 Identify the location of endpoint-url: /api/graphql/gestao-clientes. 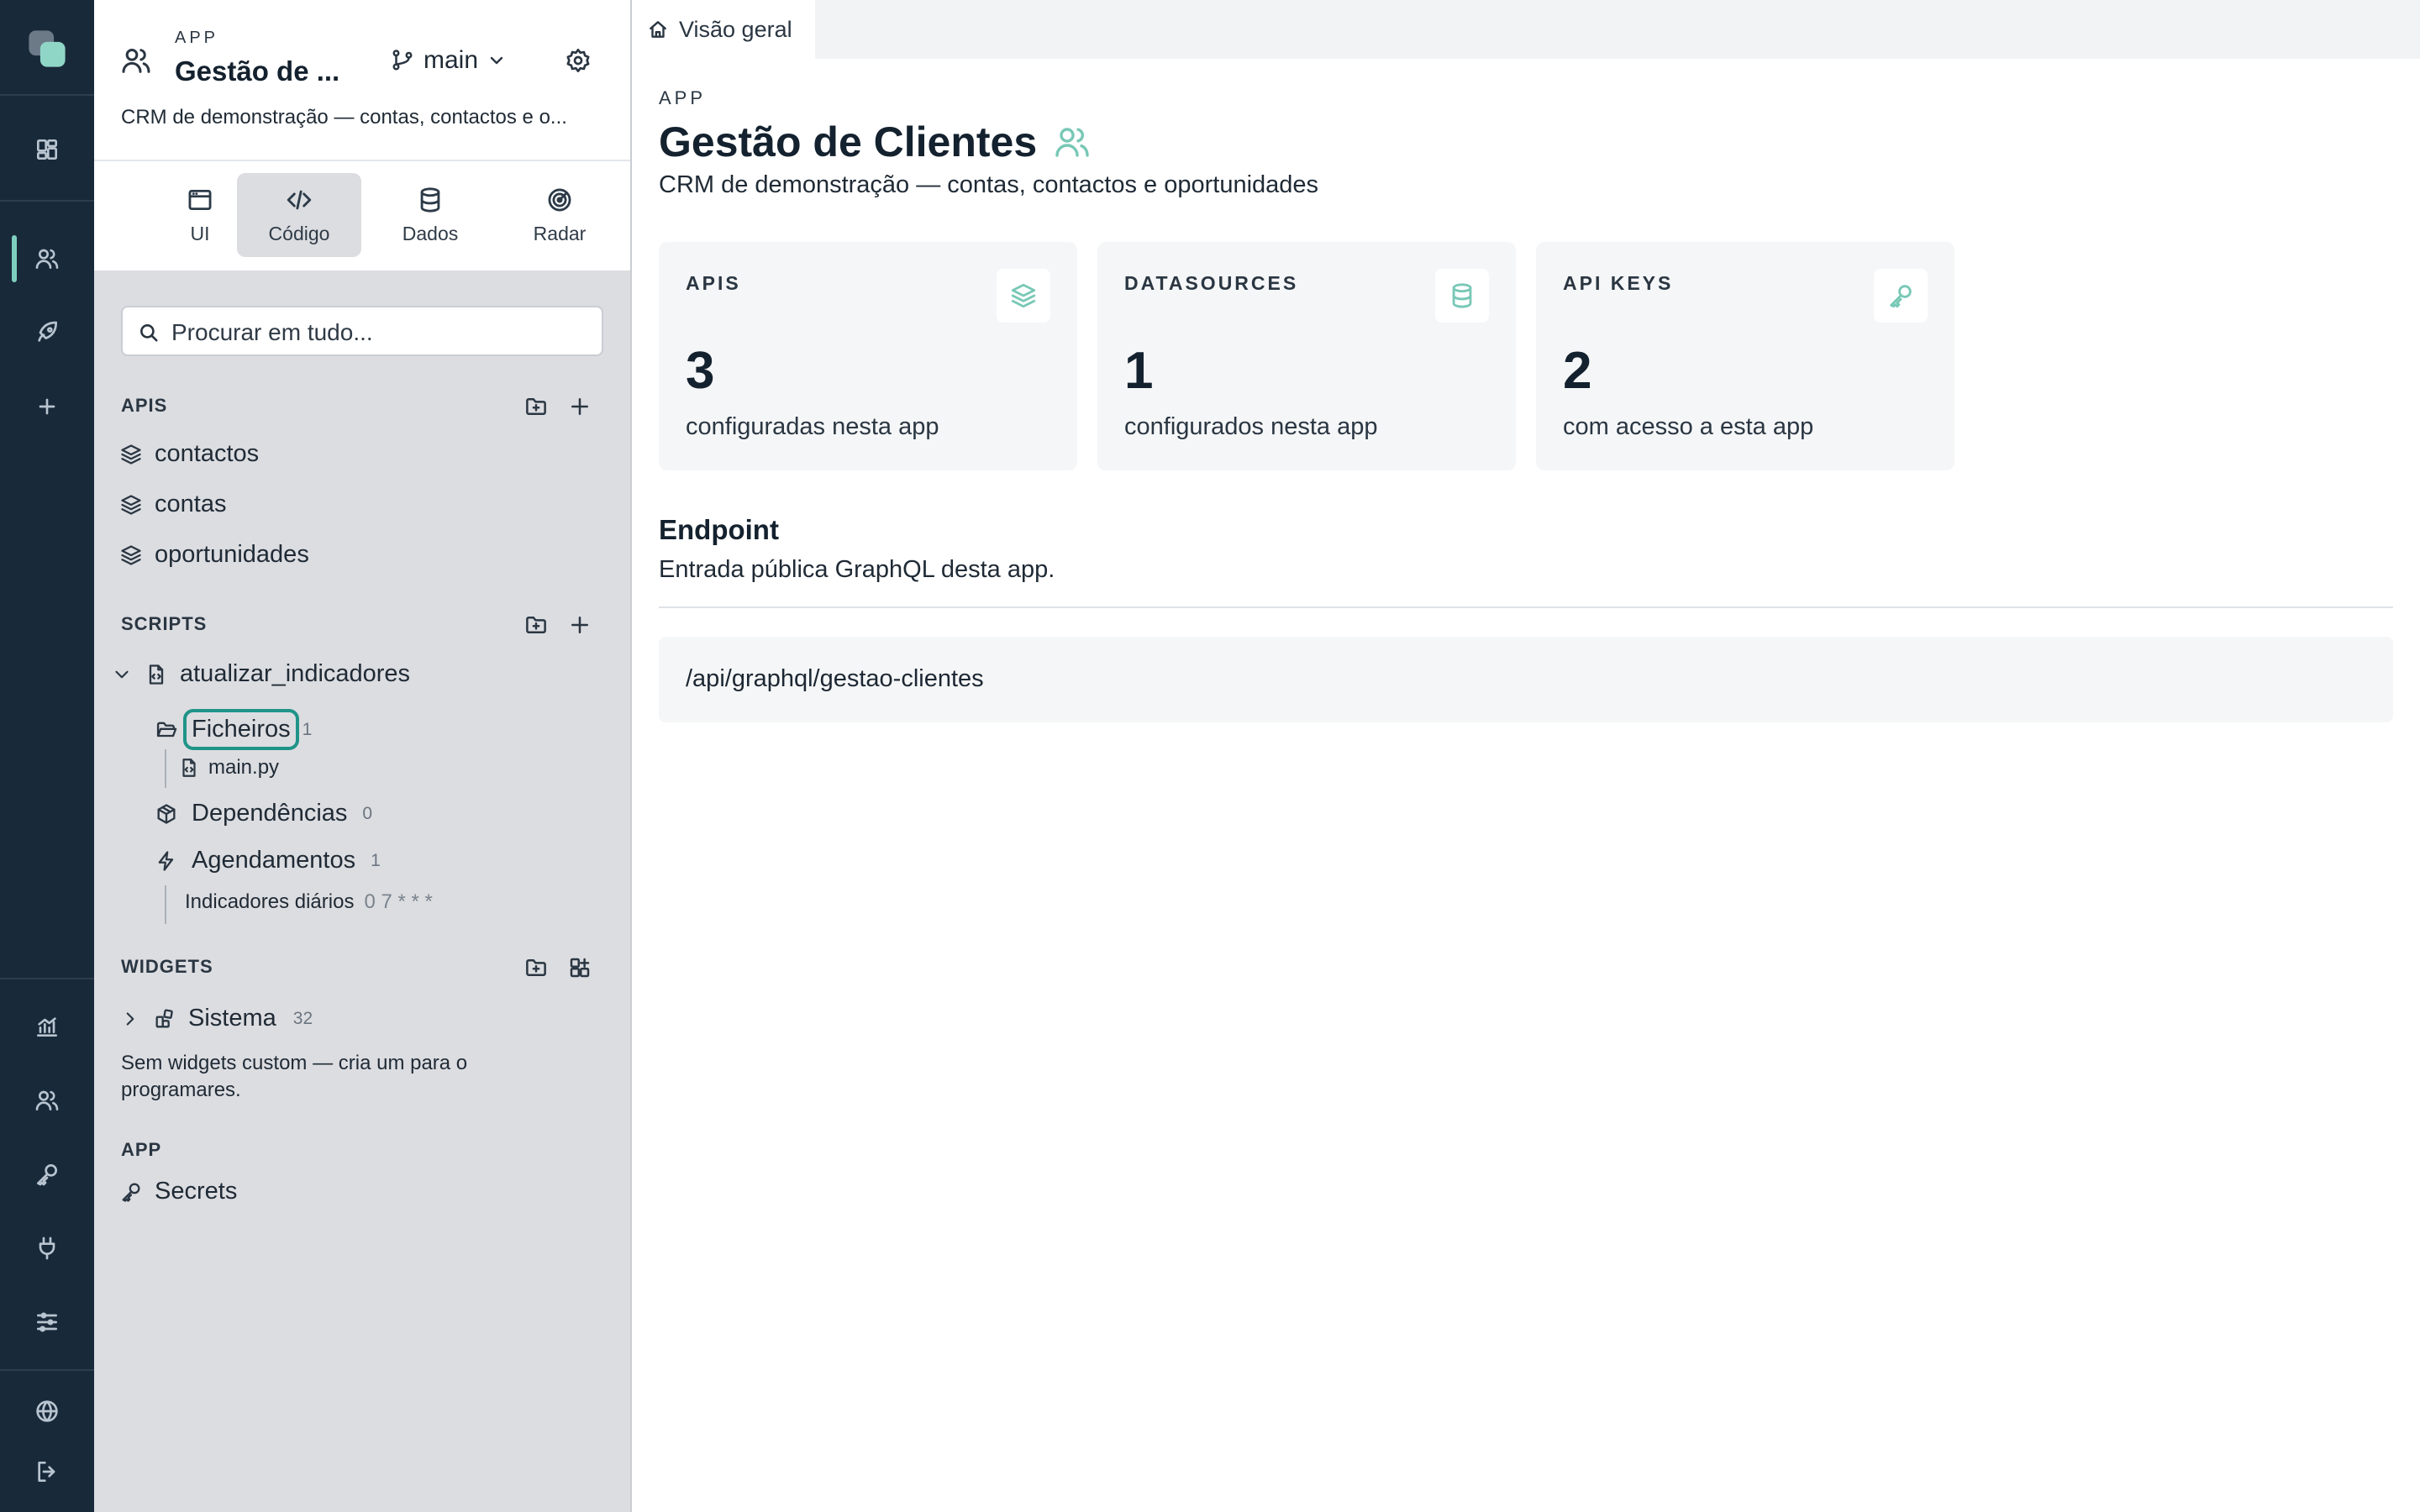
(835, 678).